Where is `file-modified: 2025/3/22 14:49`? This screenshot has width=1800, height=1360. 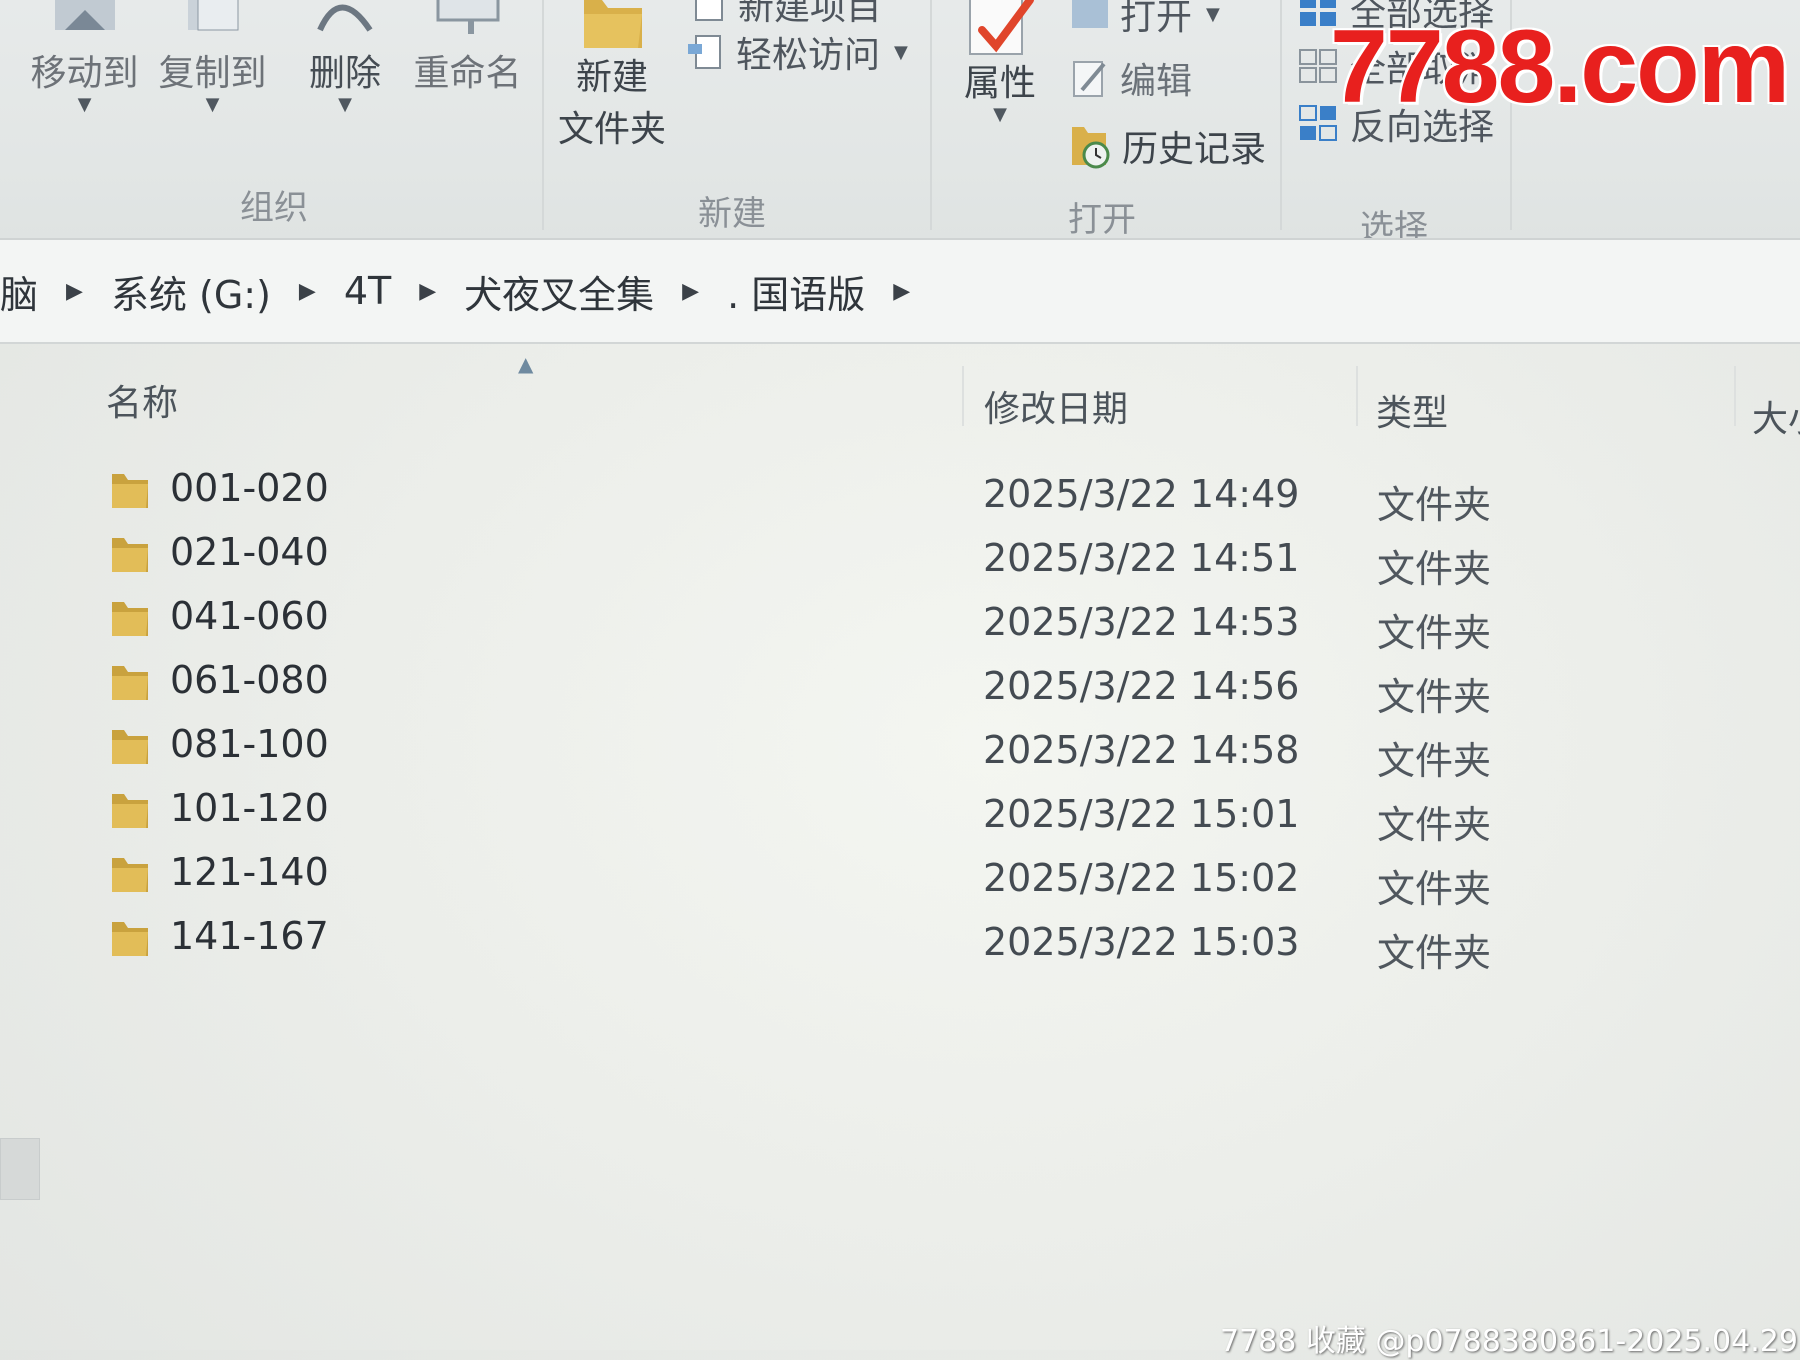 file-modified: 2025/3/22 14:49 is located at coordinates (1141, 494).